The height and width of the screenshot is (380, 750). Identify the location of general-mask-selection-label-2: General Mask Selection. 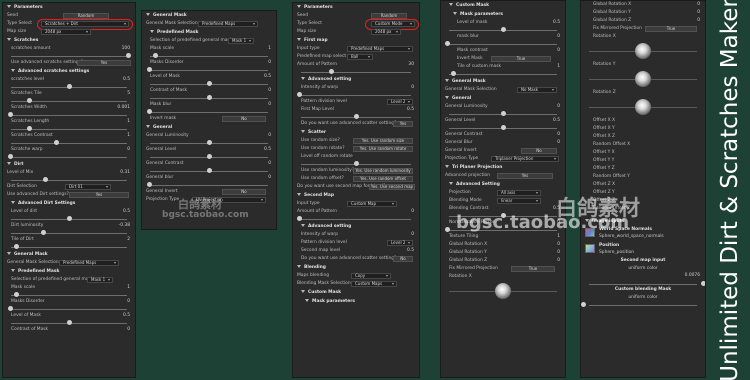
(172, 23).